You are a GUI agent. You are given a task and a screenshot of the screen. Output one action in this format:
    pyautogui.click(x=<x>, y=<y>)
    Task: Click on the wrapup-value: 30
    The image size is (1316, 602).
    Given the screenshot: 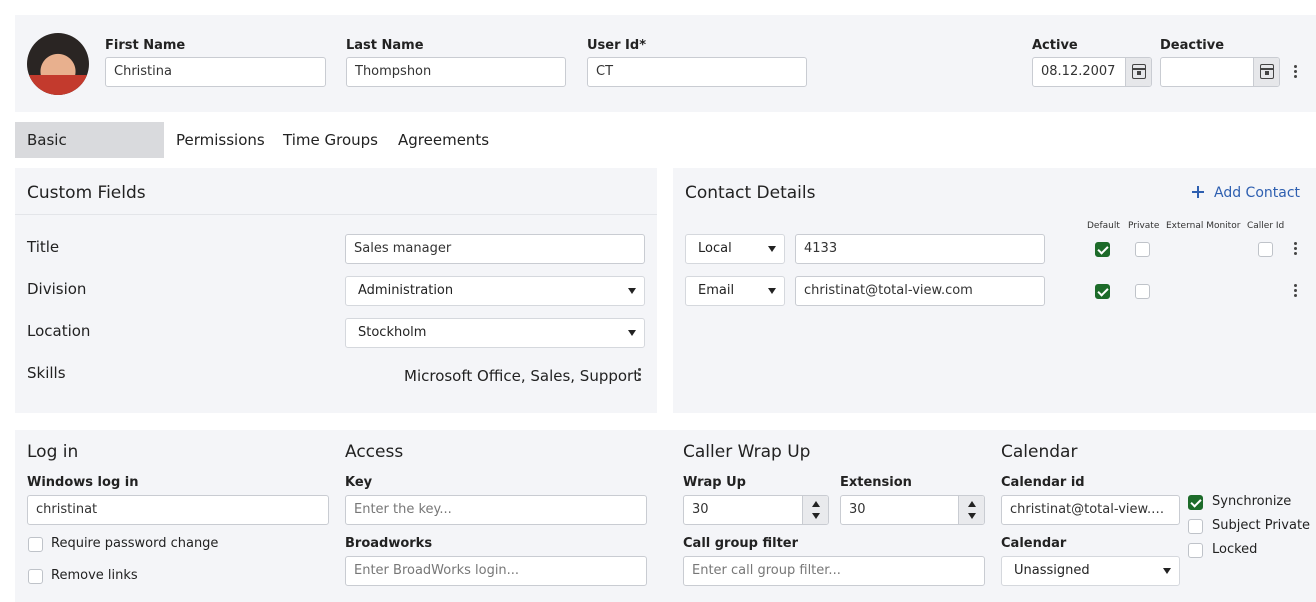 What is the action you would take?
    pyautogui.click(x=700, y=509)
    